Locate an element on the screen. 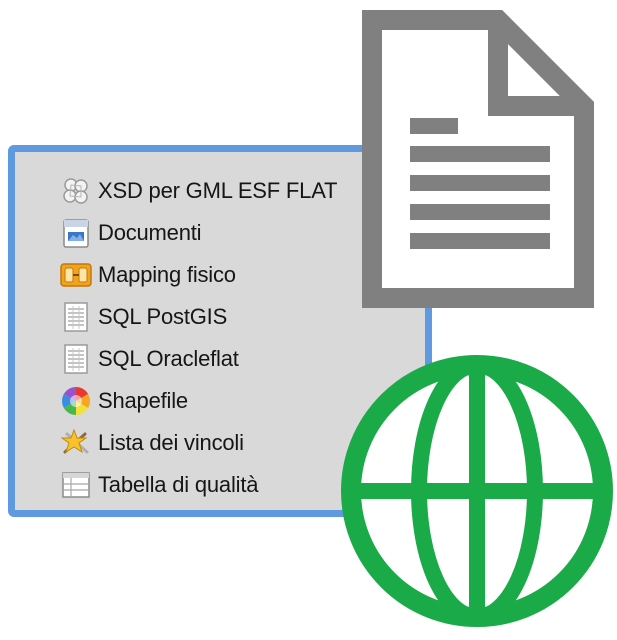 The height and width of the screenshot is (640, 617). document-icon is located at coordinates (76, 233).